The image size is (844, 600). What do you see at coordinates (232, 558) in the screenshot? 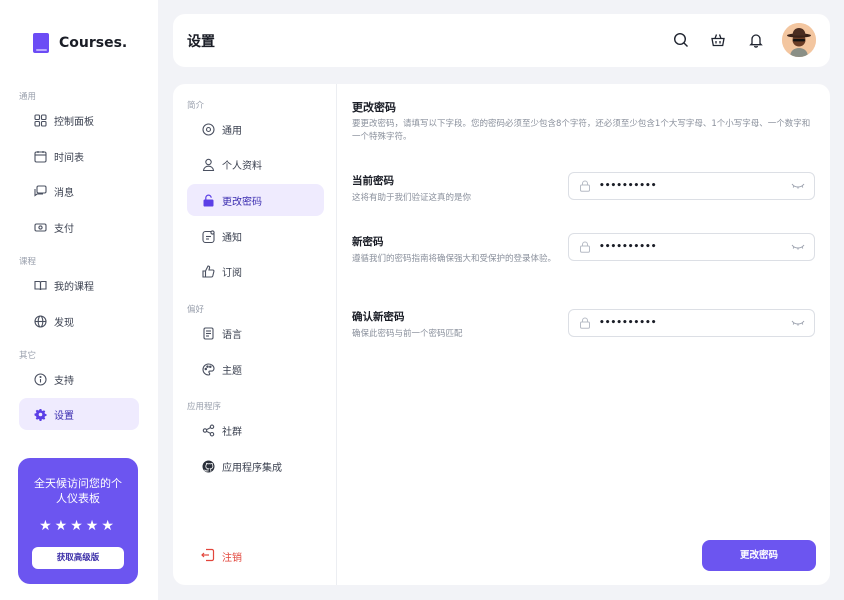
I see `logout-label: 注销` at bounding box center [232, 558].